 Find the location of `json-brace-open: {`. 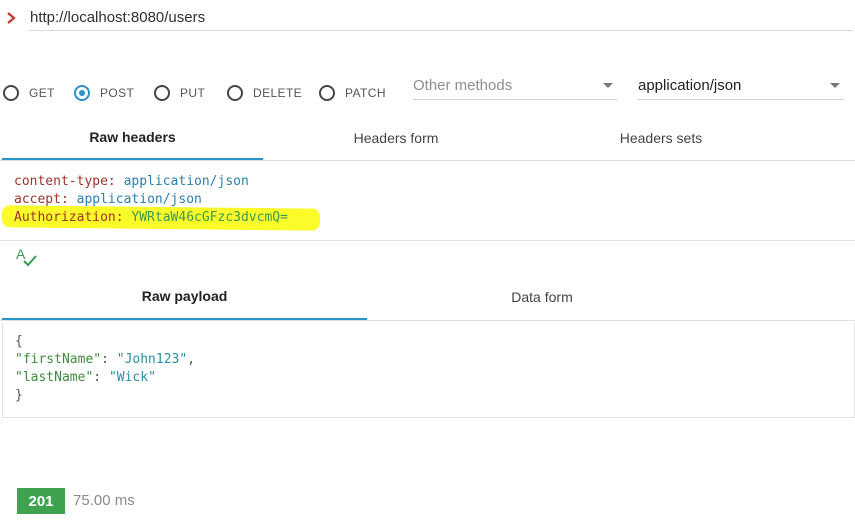

json-brace-open: { is located at coordinates (19, 341).